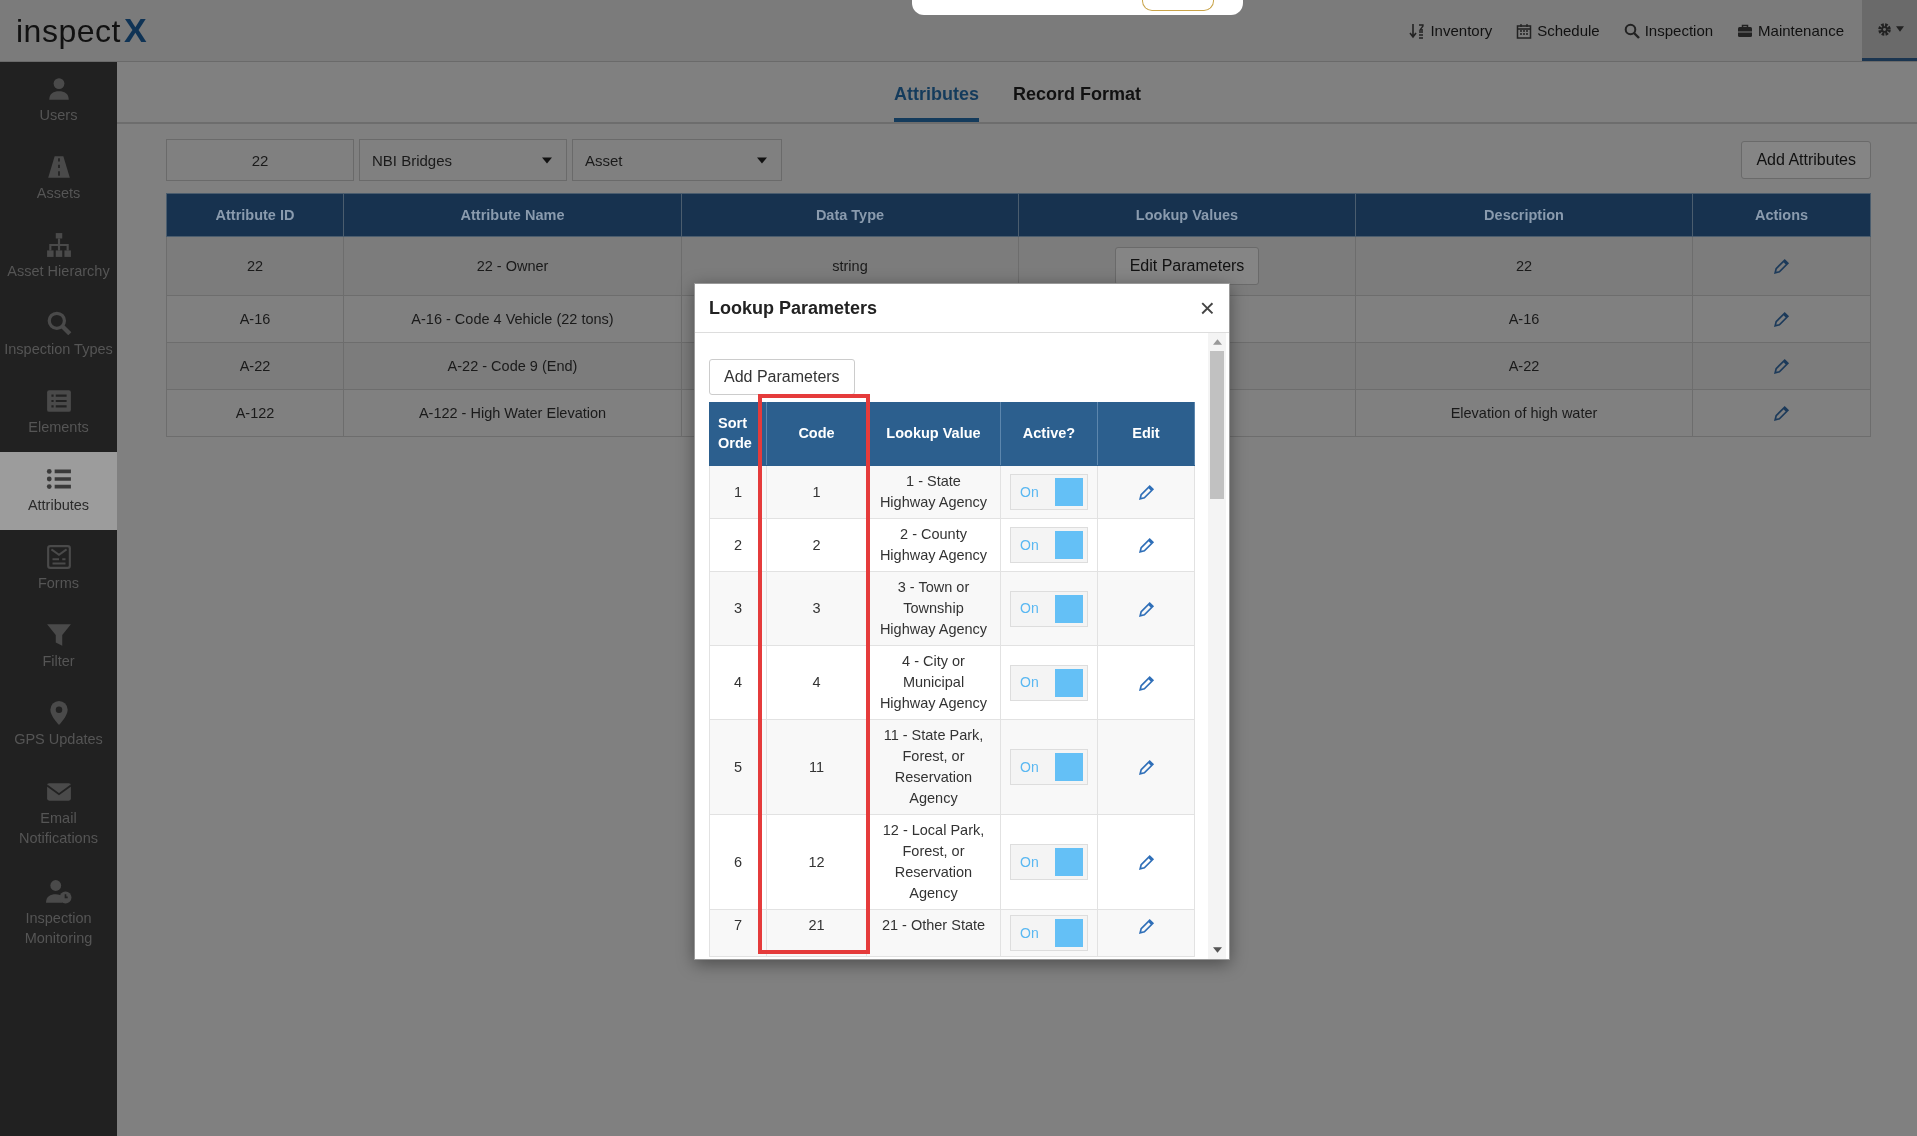  Describe the element at coordinates (816, 434) in the screenshot. I see `column-header: Code` at that location.